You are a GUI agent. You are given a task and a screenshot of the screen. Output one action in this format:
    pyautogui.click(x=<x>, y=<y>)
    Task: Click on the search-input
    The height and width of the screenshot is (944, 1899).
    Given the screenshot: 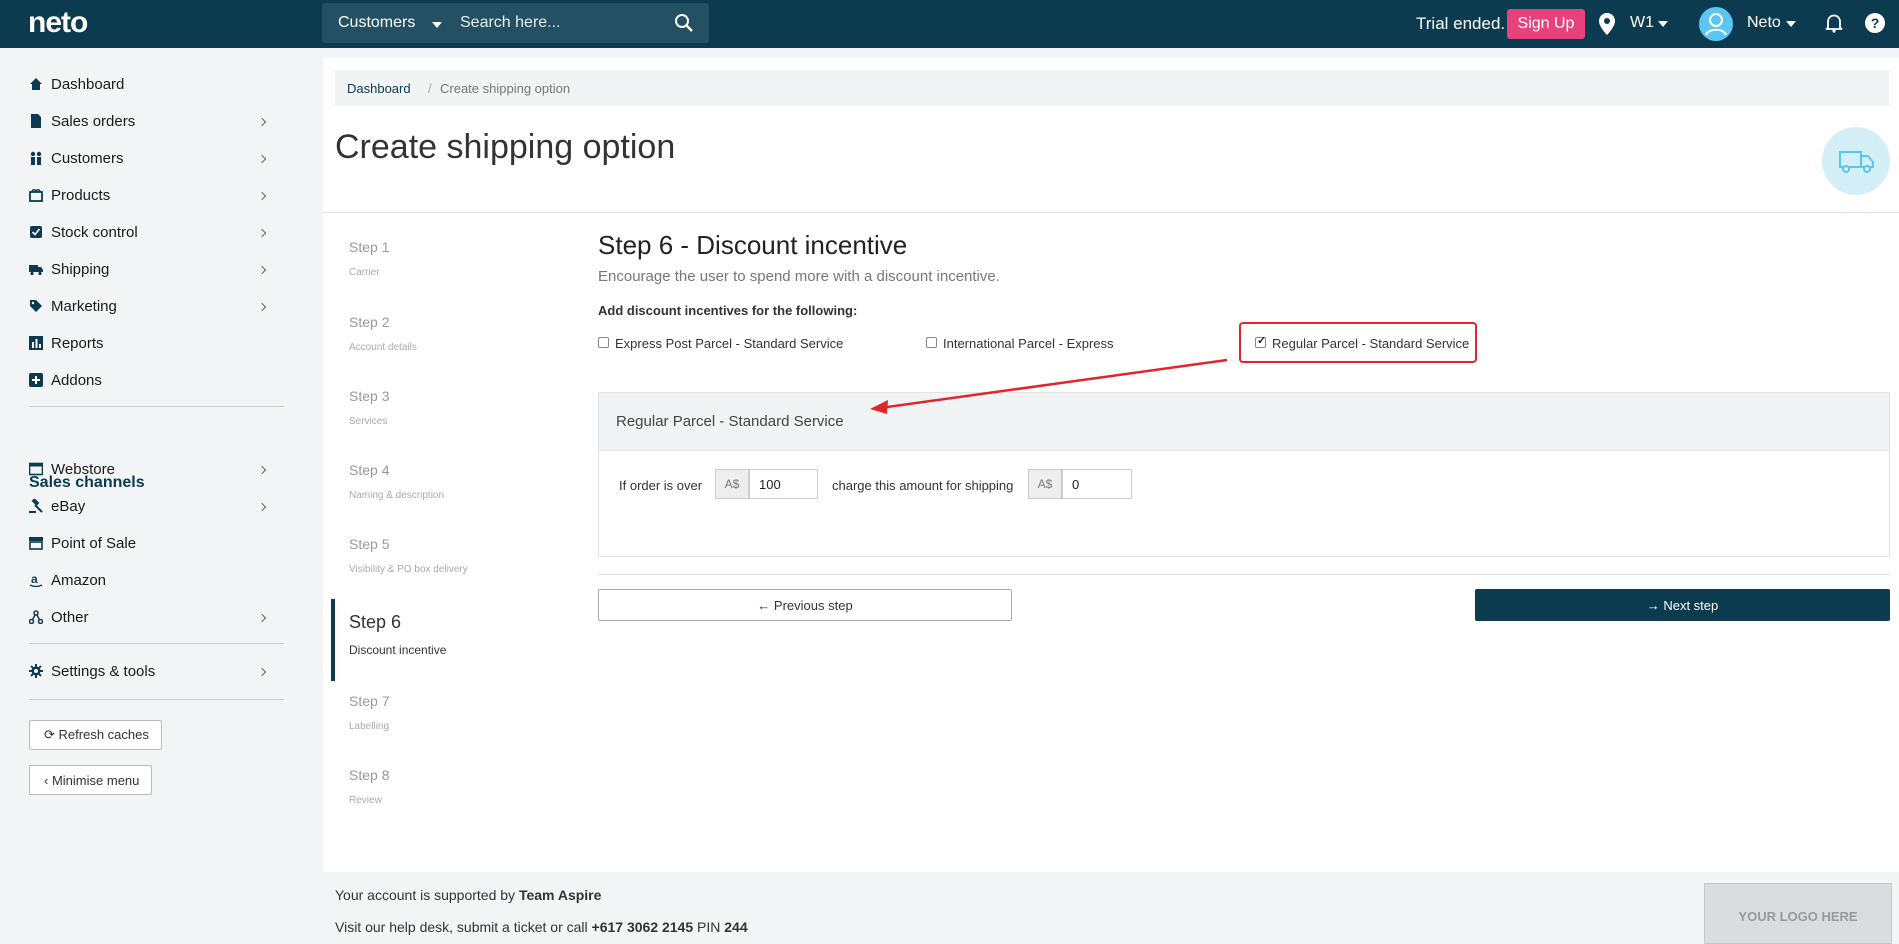 What is the action you would take?
    pyautogui.click(x=560, y=23)
    